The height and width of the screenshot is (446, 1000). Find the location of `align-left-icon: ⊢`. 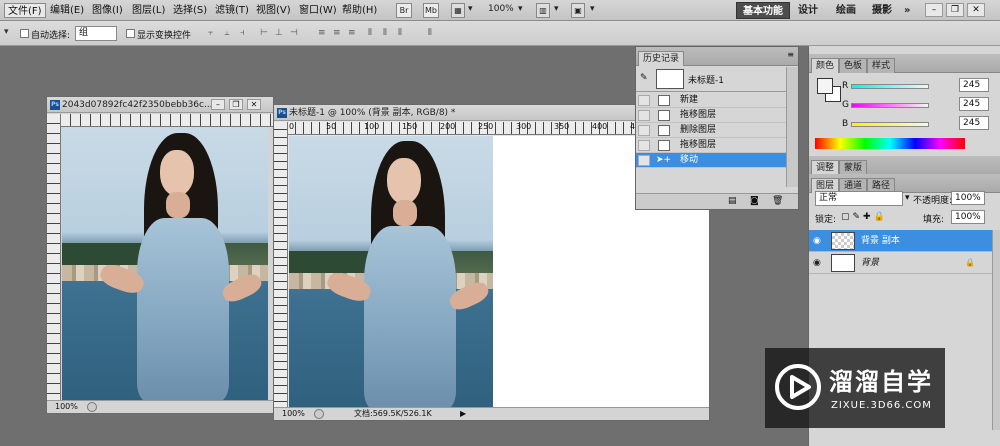

align-left-icon: ⊢ is located at coordinates (265, 33).